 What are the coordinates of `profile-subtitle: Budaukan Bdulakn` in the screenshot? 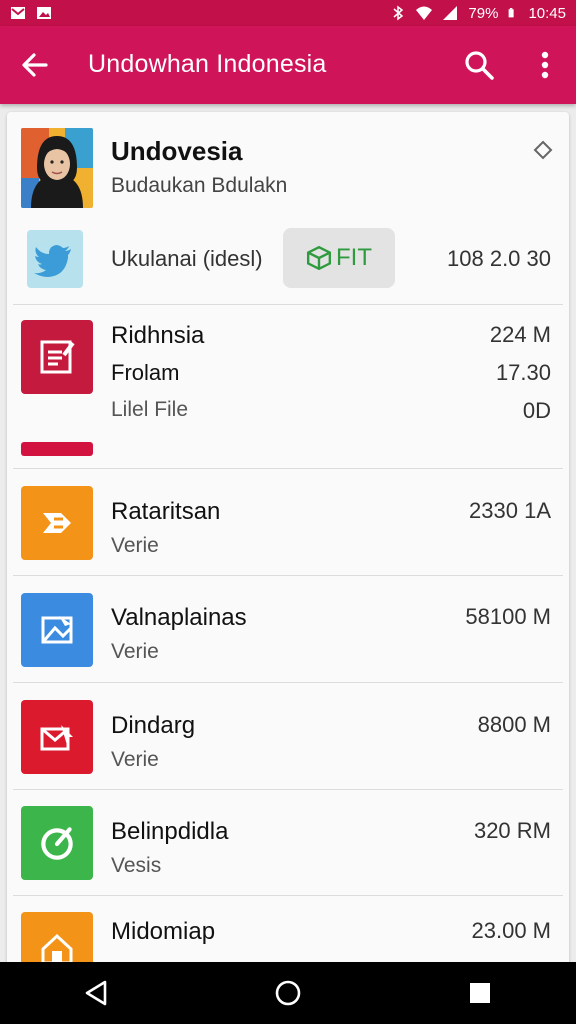 It's located at (199, 185).